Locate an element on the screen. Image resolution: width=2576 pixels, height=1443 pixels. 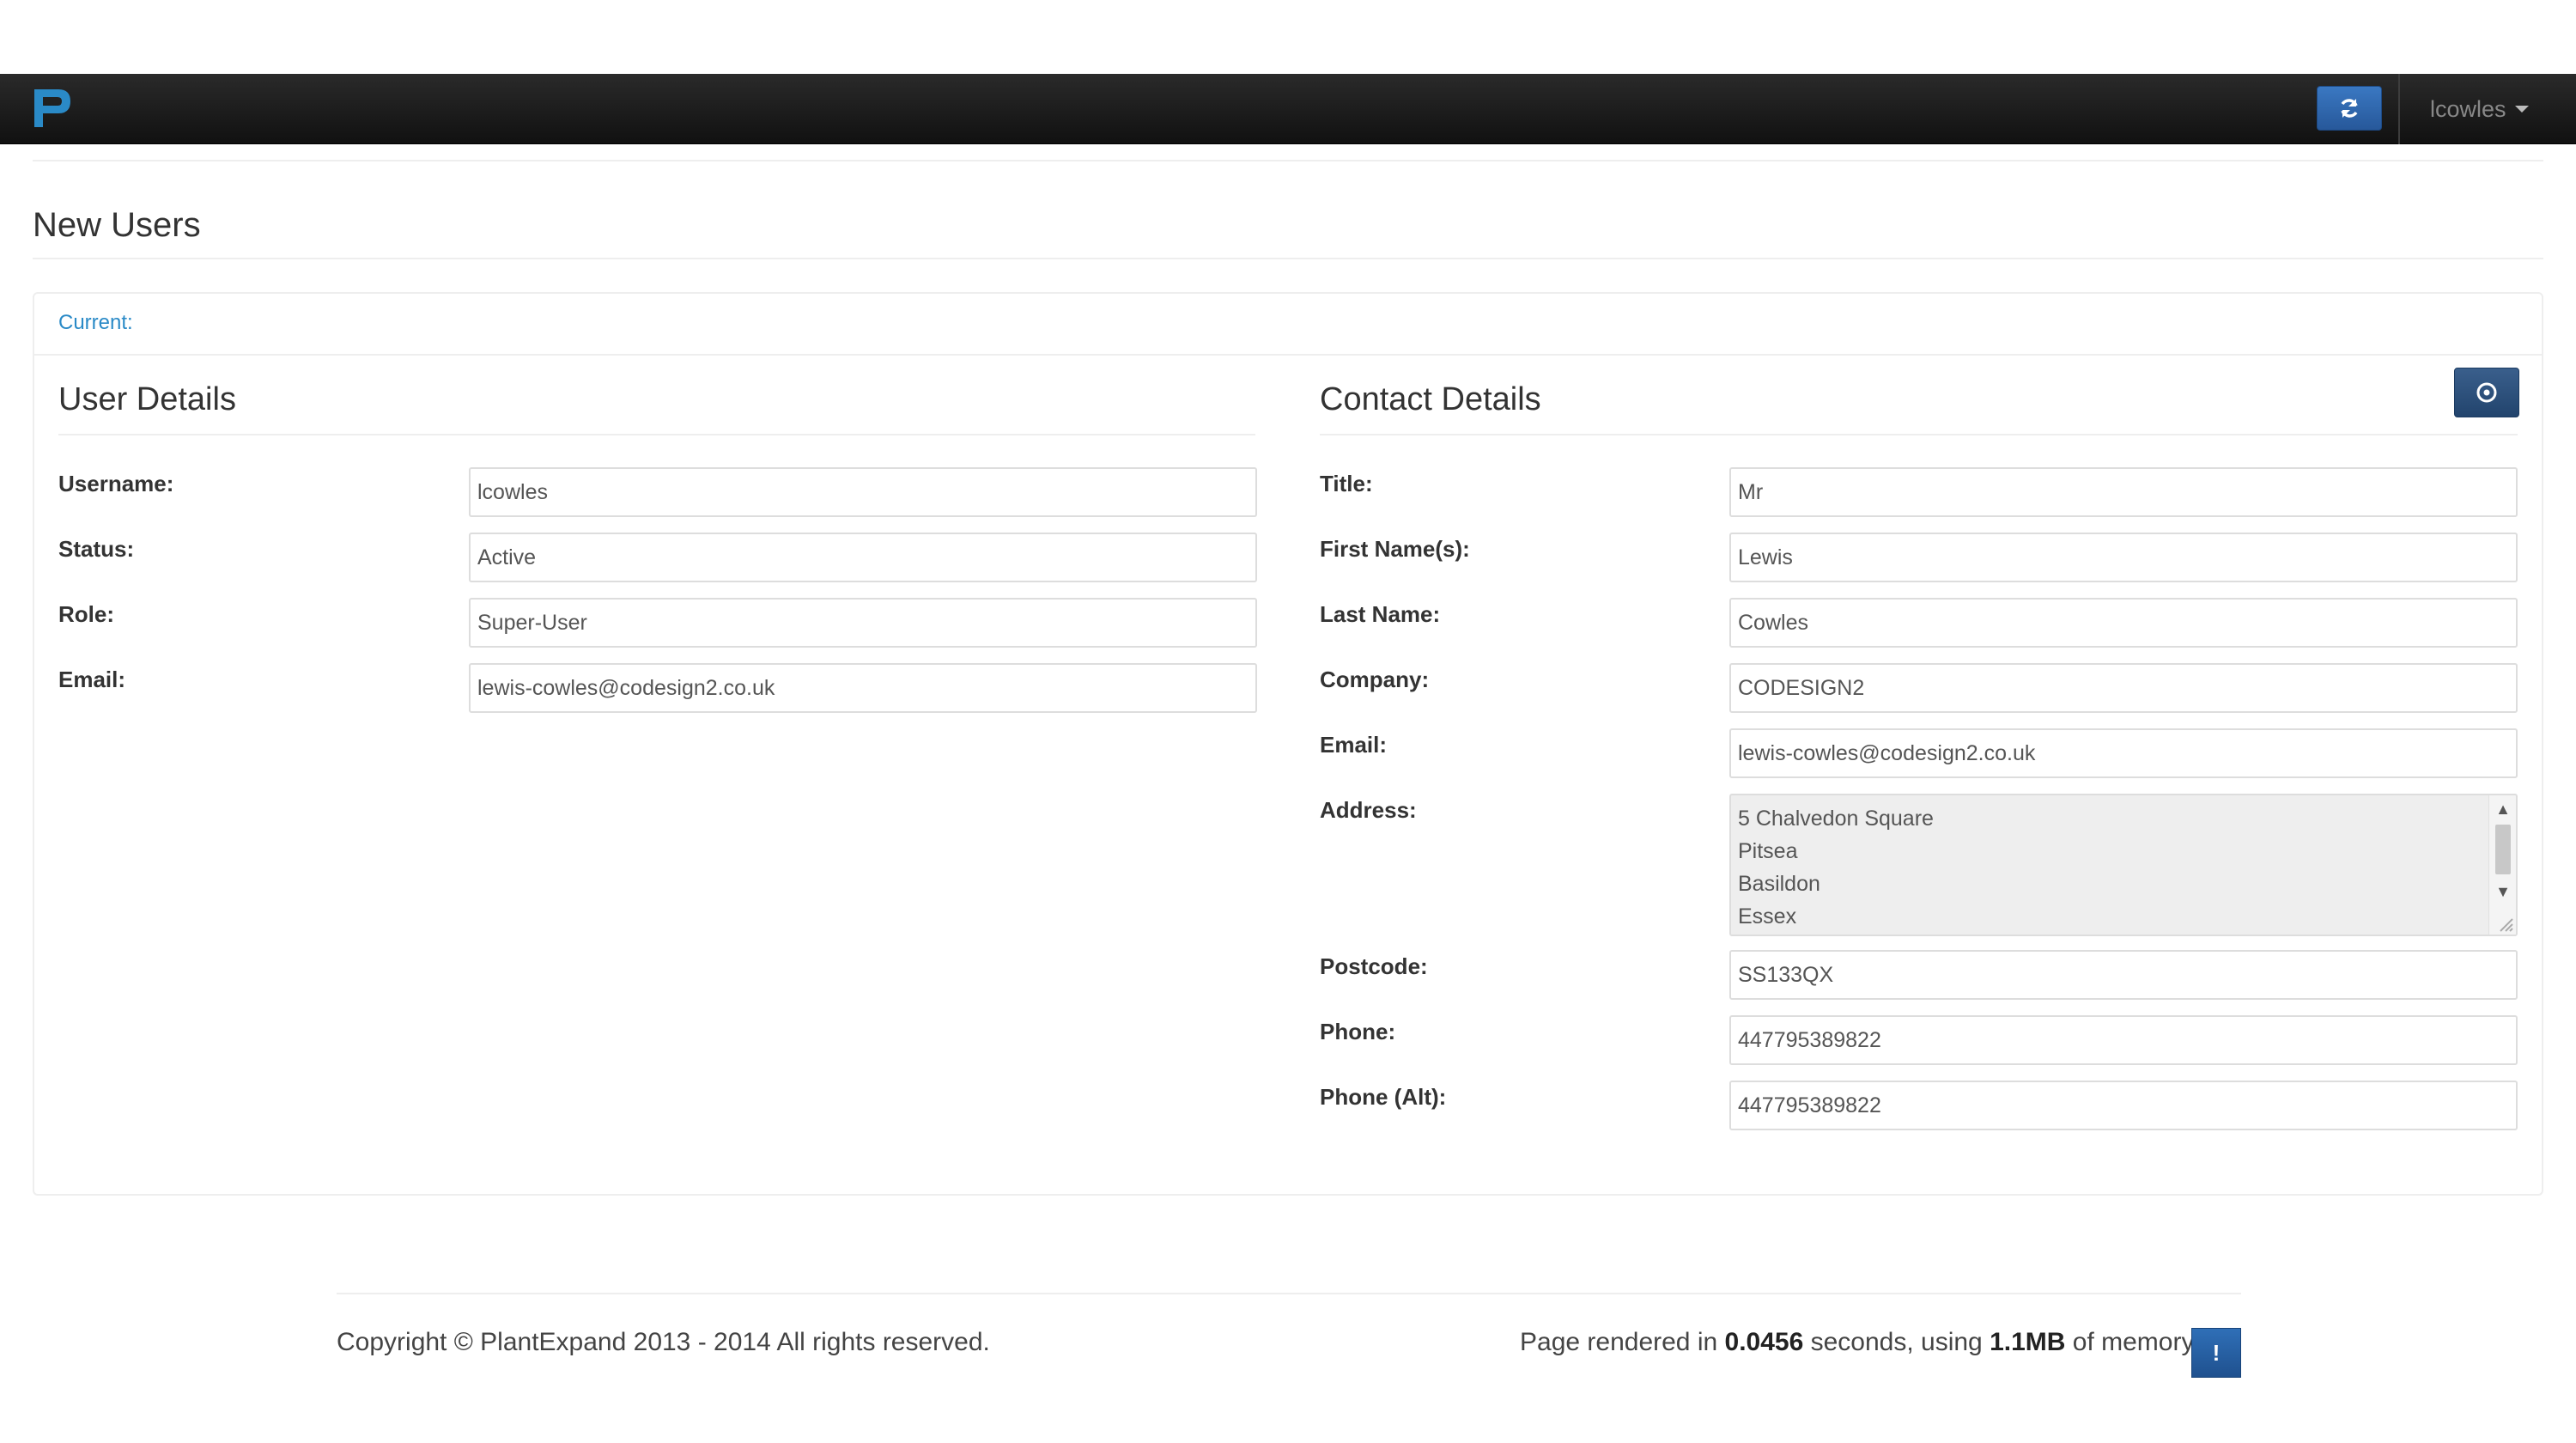
user-details-divider is located at coordinates (656, 434).